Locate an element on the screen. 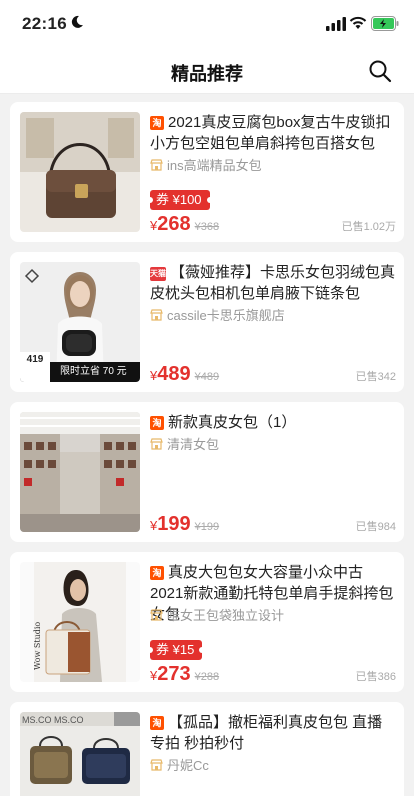 The image size is (414, 796). product-title: 淘 2021真皮豆腐包box复古牛皮锁扣小方包空姐包单肩斜挎包百搭女包 is located at coordinates (273, 133).